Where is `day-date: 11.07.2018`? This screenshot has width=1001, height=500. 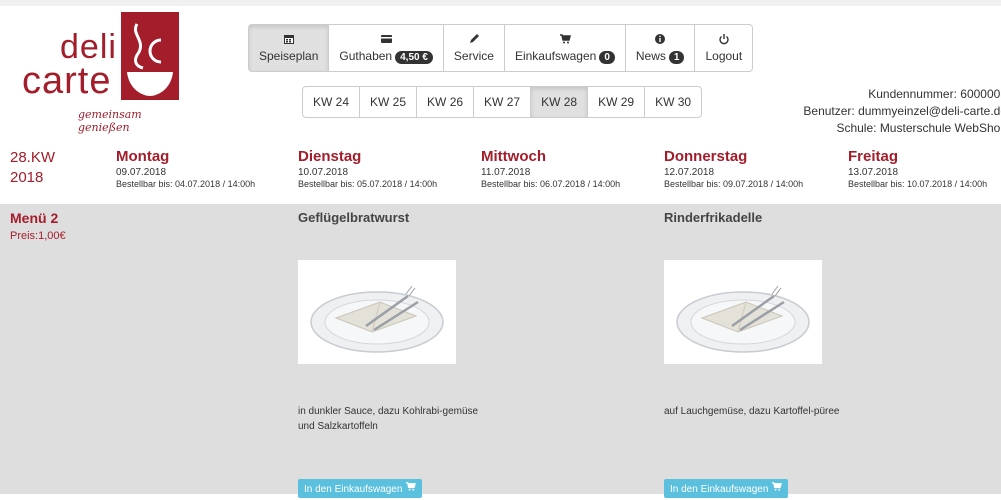 day-date: 11.07.2018 is located at coordinates (506, 172).